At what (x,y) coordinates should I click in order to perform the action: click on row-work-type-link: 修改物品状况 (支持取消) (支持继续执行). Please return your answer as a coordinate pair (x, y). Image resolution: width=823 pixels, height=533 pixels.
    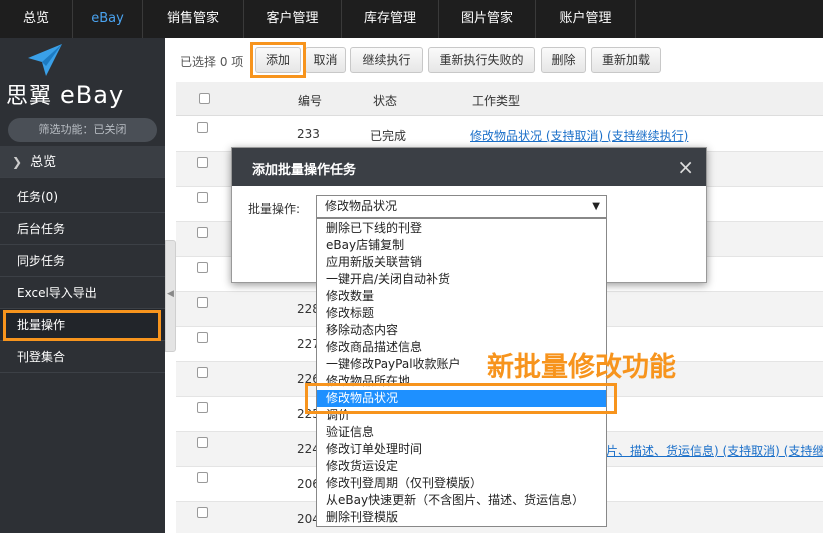
    Looking at the image, I should click on (579, 135).